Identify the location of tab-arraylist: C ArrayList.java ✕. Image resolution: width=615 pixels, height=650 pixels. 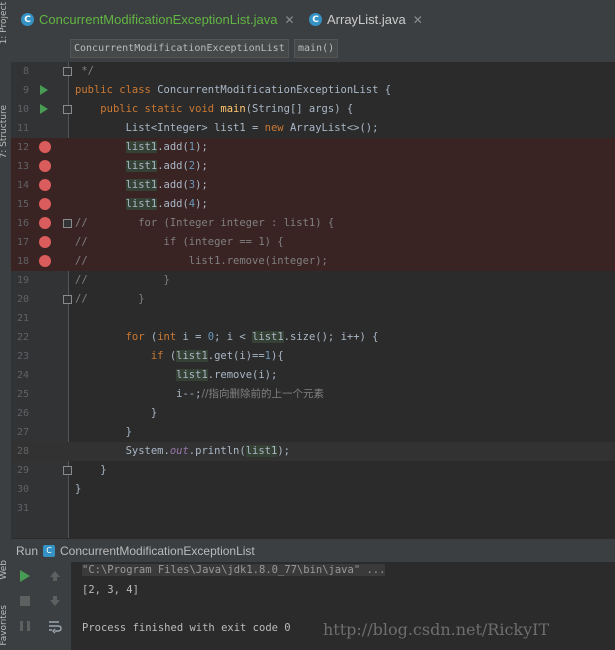
(366, 19).